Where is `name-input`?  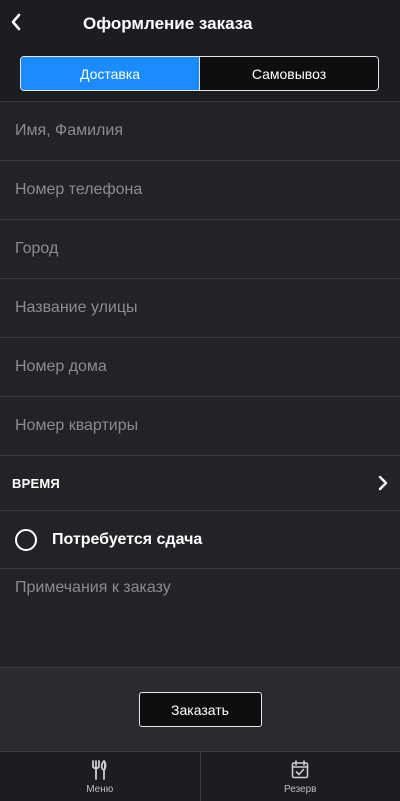
name-input is located at coordinates (195, 131).